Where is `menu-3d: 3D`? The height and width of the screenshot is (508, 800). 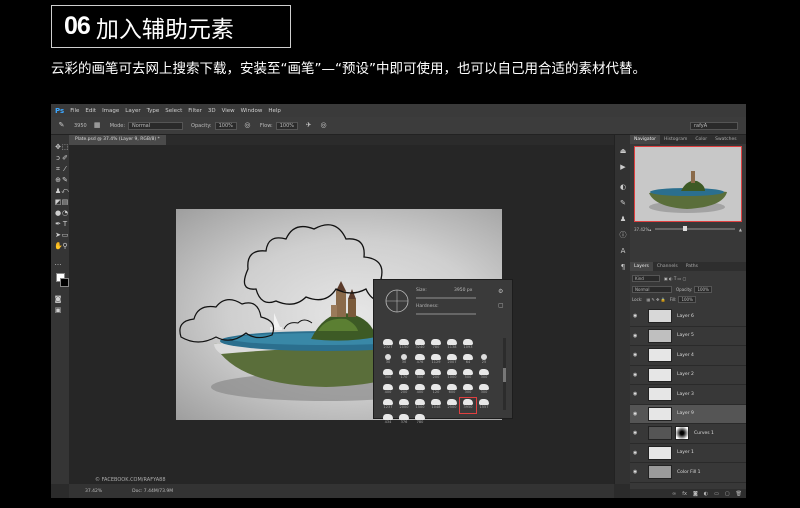 menu-3d: 3D is located at coordinates (212, 111).